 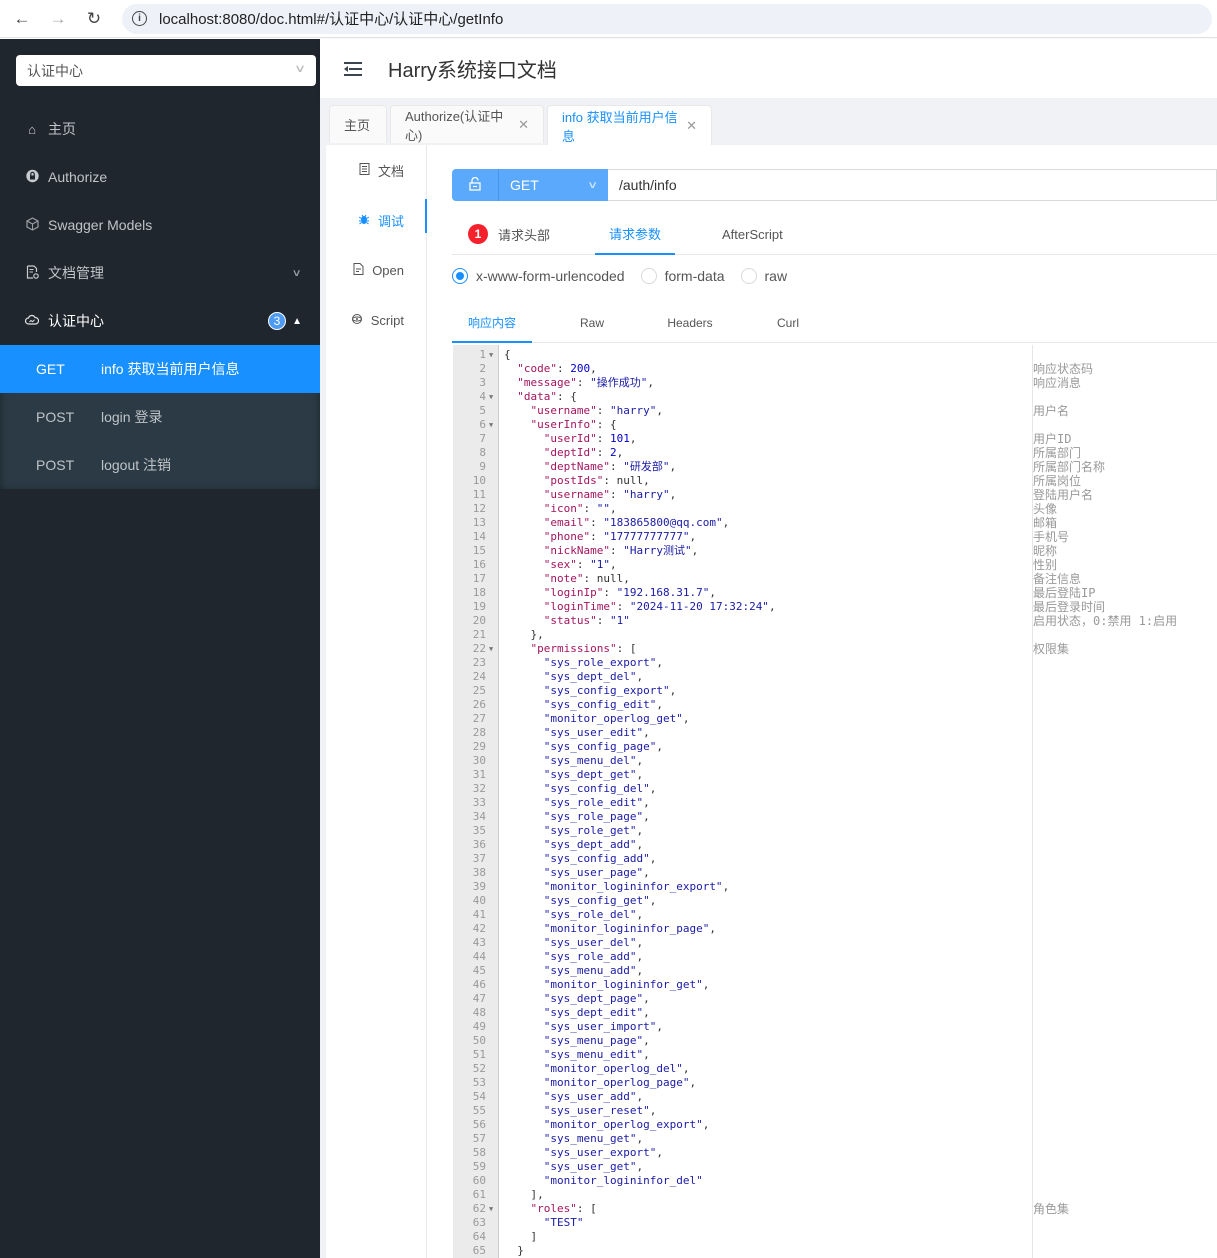 What do you see at coordinates (354, 69) in the screenshot?
I see `menu-fold-icon` at bounding box center [354, 69].